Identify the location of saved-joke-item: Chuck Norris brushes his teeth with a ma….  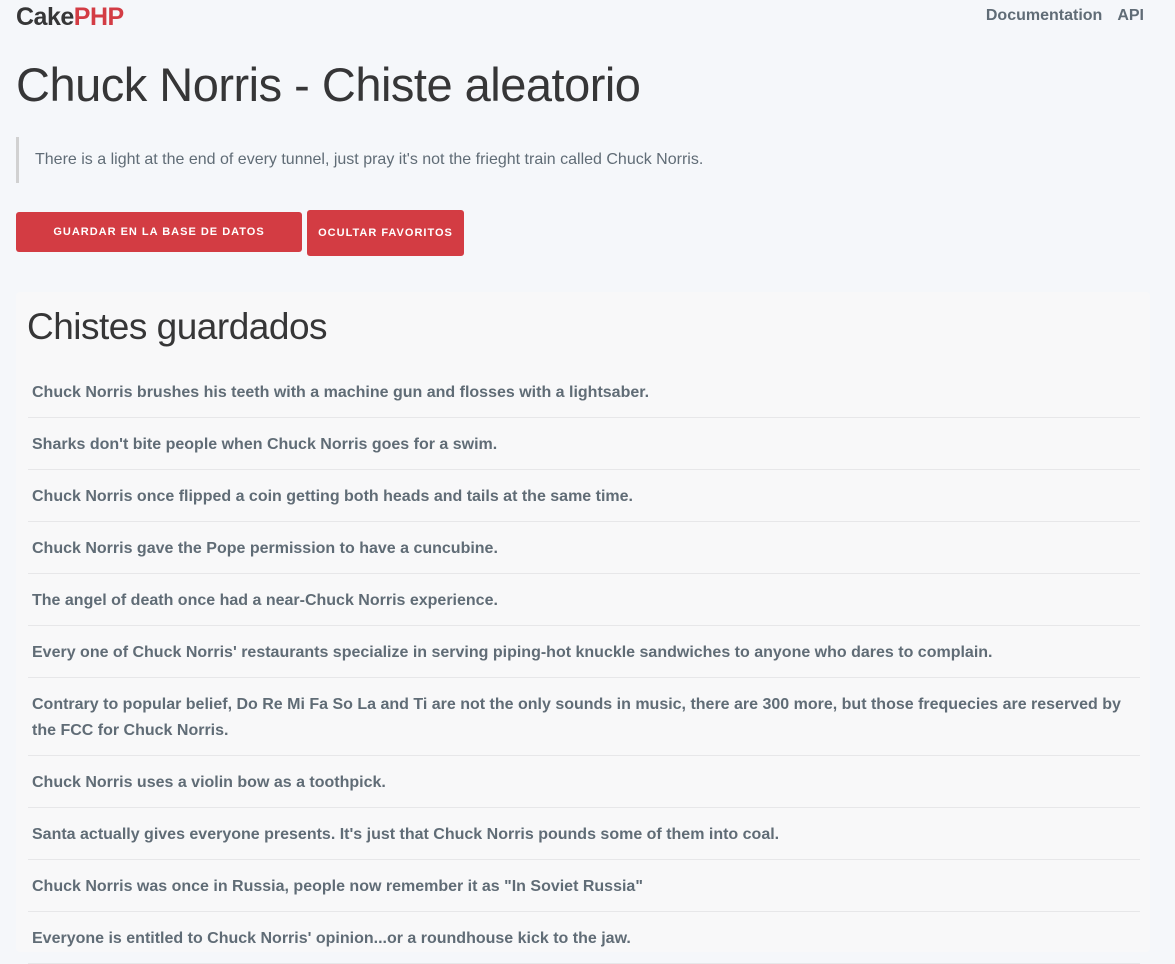
(584, 392).